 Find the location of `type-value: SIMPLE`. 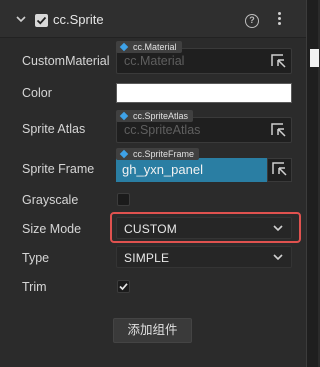

type-value: SIMPLE is located at coordinates (147, 258).